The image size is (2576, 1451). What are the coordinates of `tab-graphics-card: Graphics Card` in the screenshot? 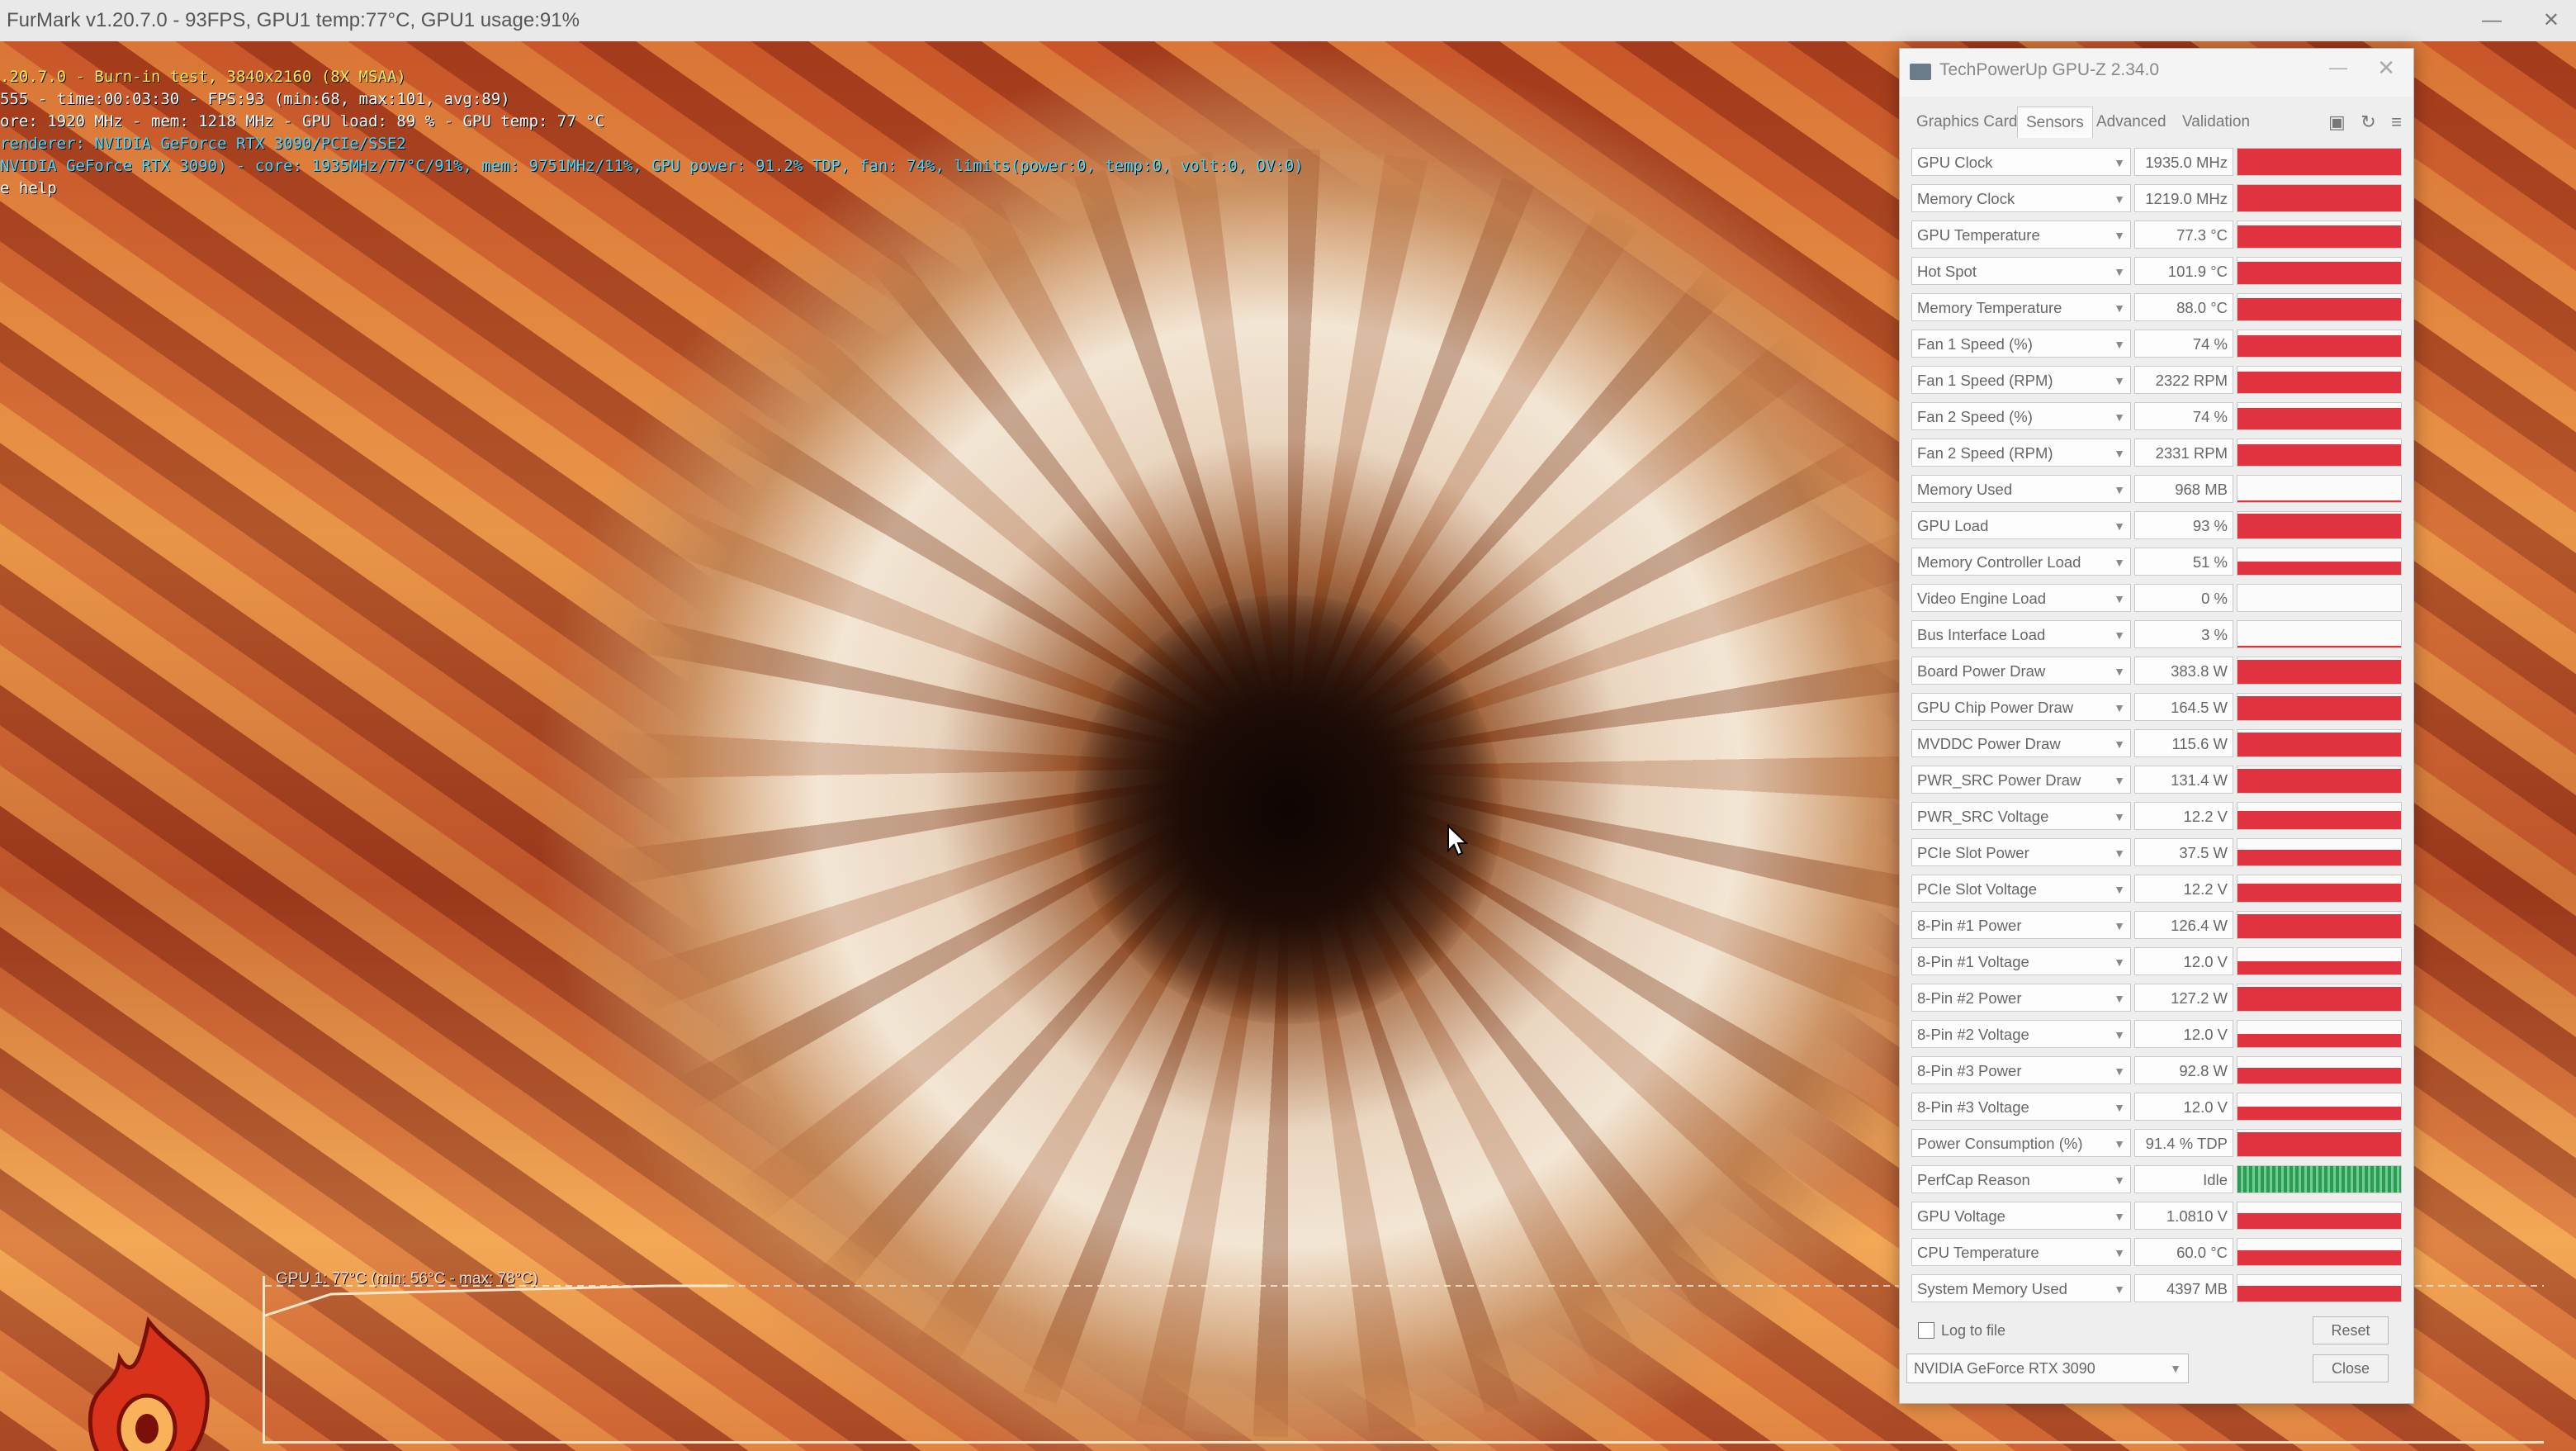 It's located at (1967, 123).